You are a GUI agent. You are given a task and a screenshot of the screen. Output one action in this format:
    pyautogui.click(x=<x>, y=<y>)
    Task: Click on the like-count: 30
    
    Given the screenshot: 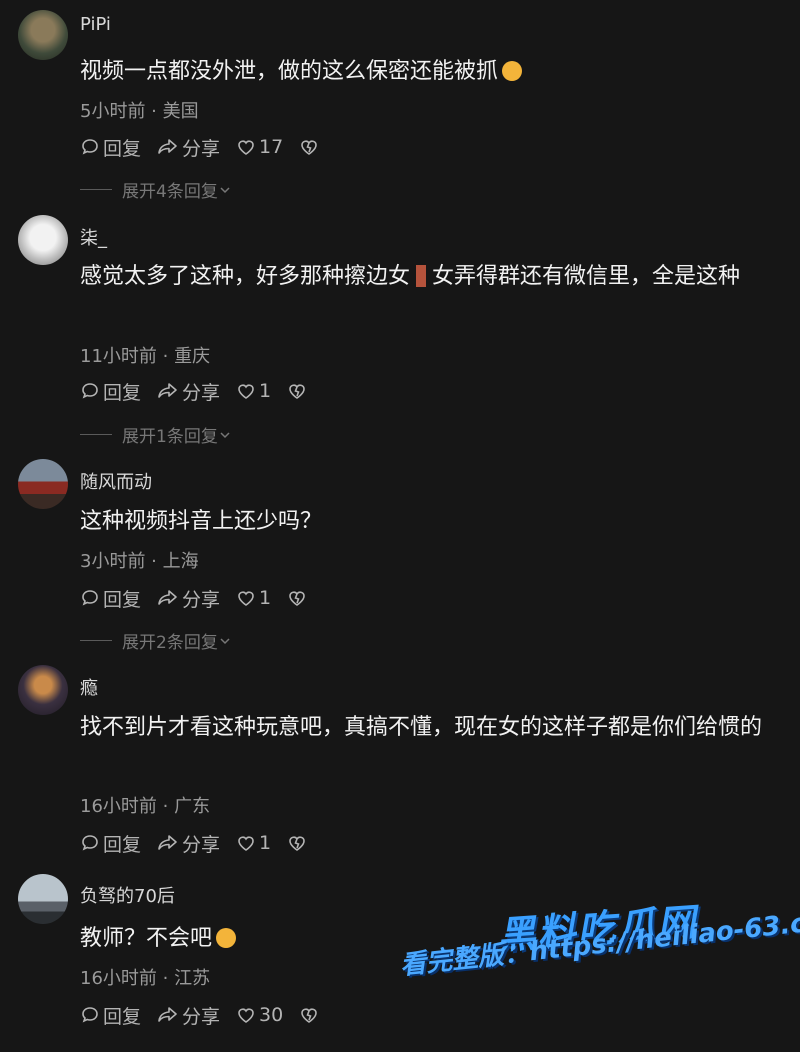 What is the action you would take?
    pyautogui.click(x=271, y=1015)
    